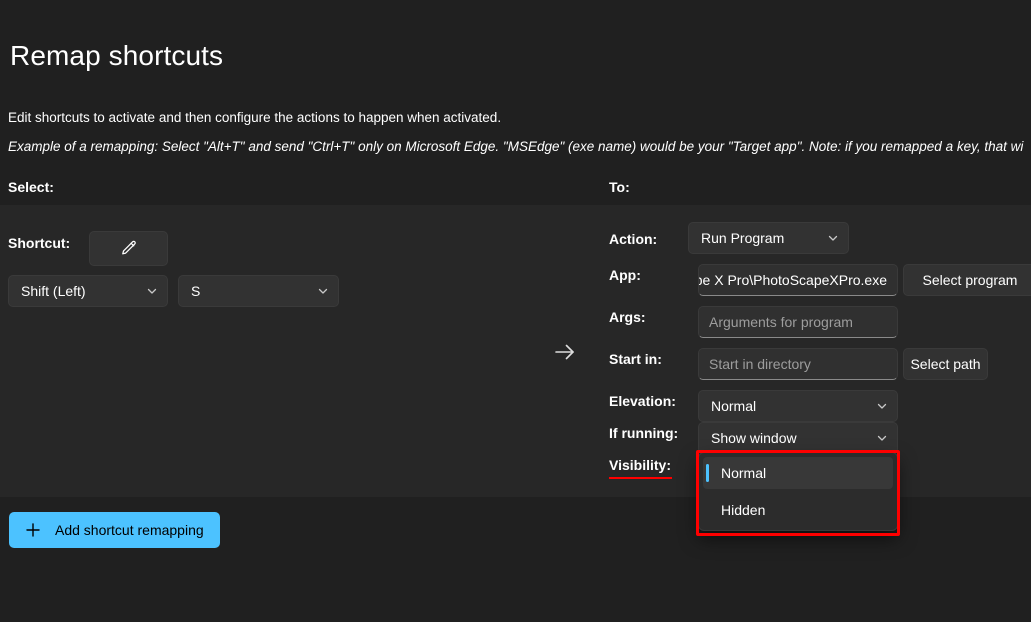  I want to click on args-label: Args:, so click(627, 317).